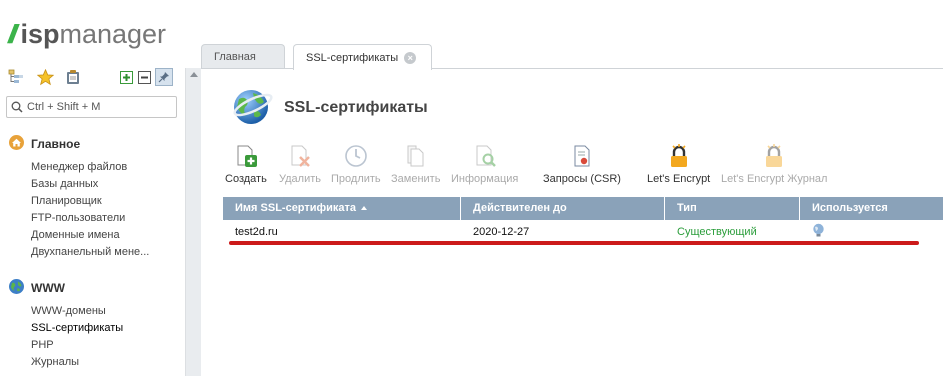 The width and height of the screenshot is (943, 376). I want to click on menu-group-main-header: Главное, so click(78, 144).